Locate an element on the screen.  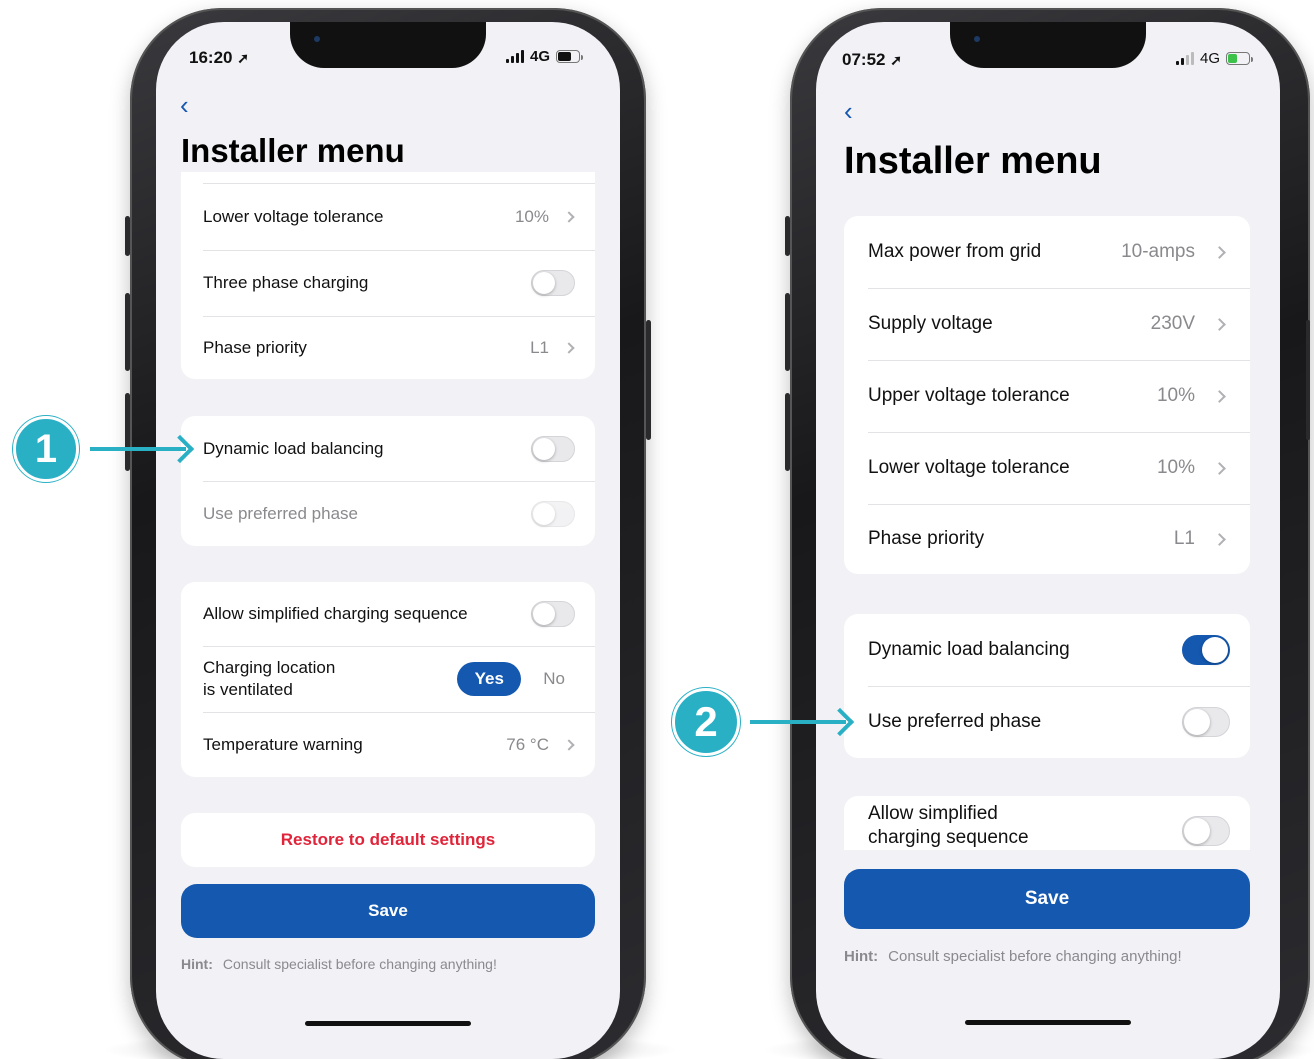
no-option: No is located at coordinates (554, 679).